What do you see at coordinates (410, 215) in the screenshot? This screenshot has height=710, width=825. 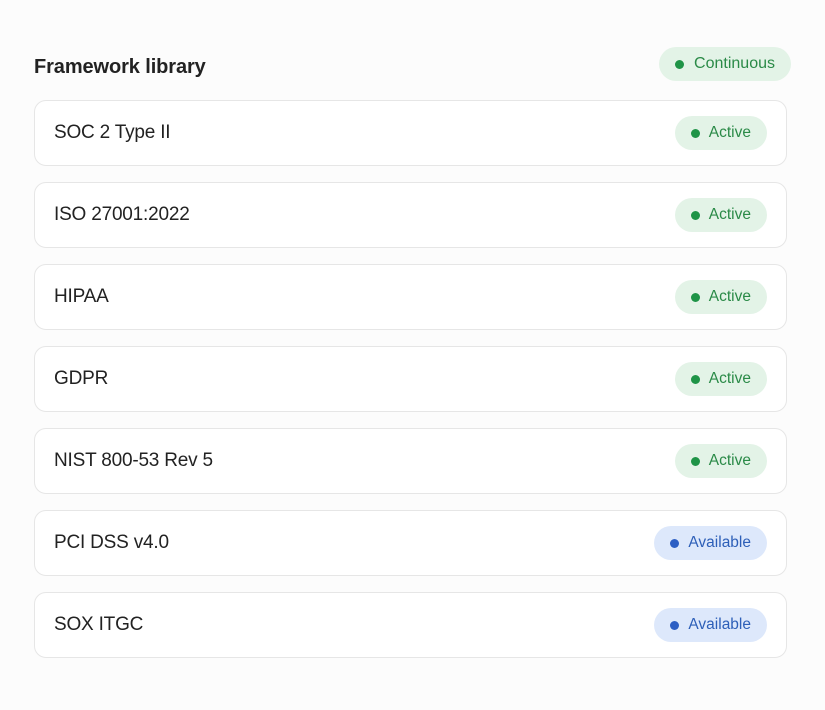 I see `framework-row-iso27001: ISO 27001:2022 Active` at bounding box center [410, 215].